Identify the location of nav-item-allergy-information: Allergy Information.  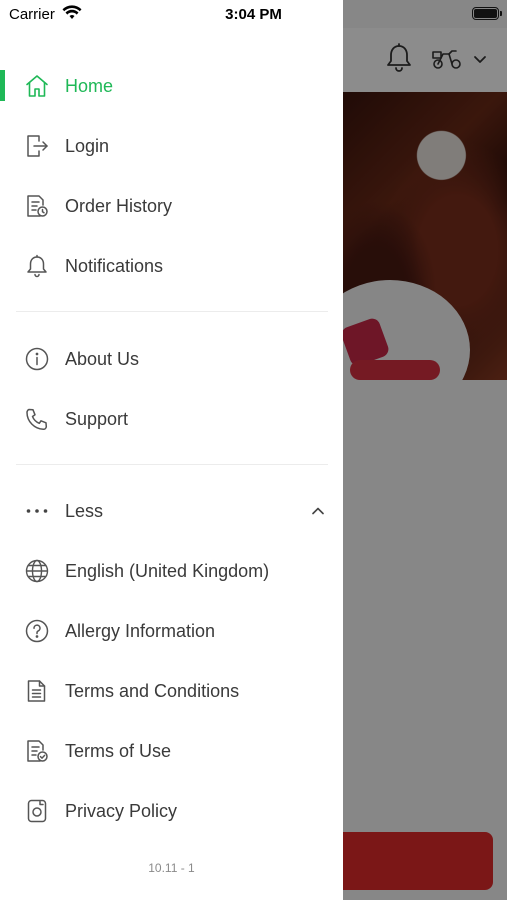
(171, 631).